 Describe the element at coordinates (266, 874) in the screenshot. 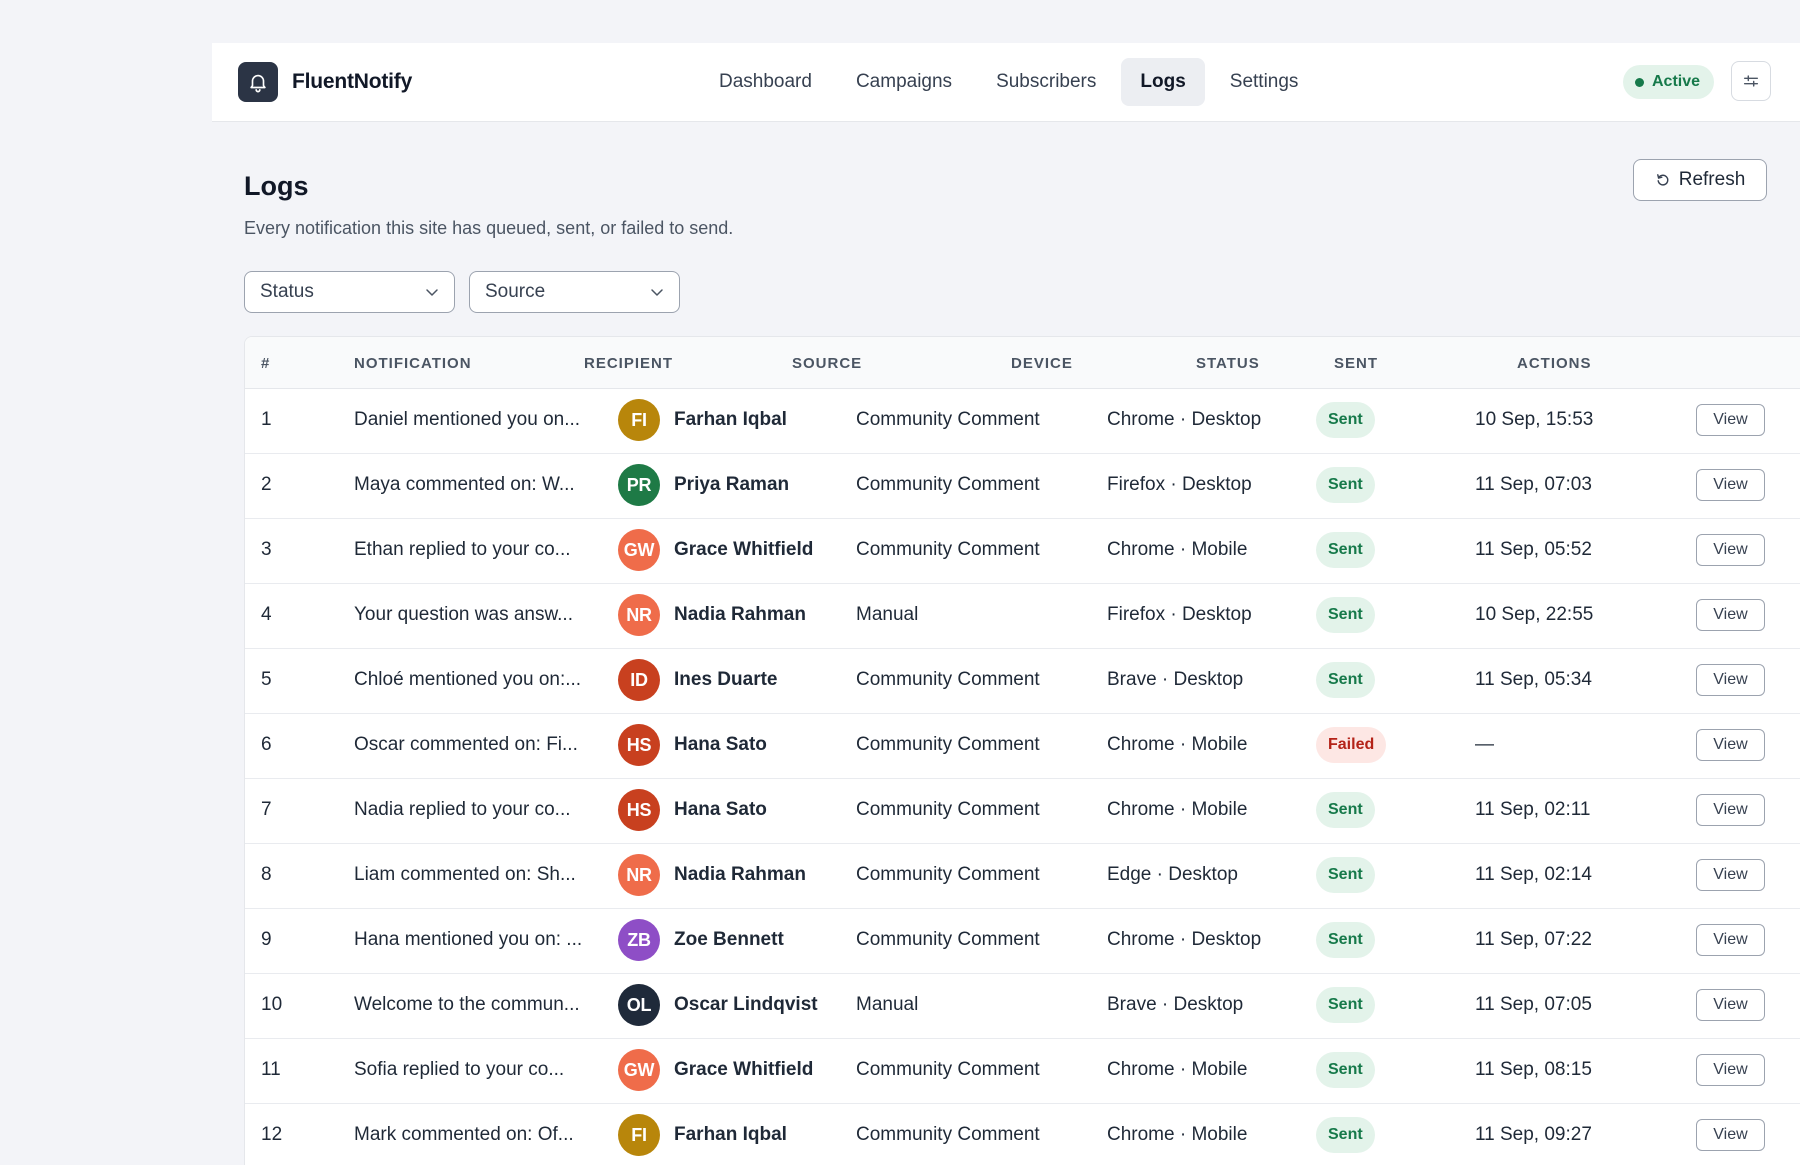

I see `row-number: 8` at that location.